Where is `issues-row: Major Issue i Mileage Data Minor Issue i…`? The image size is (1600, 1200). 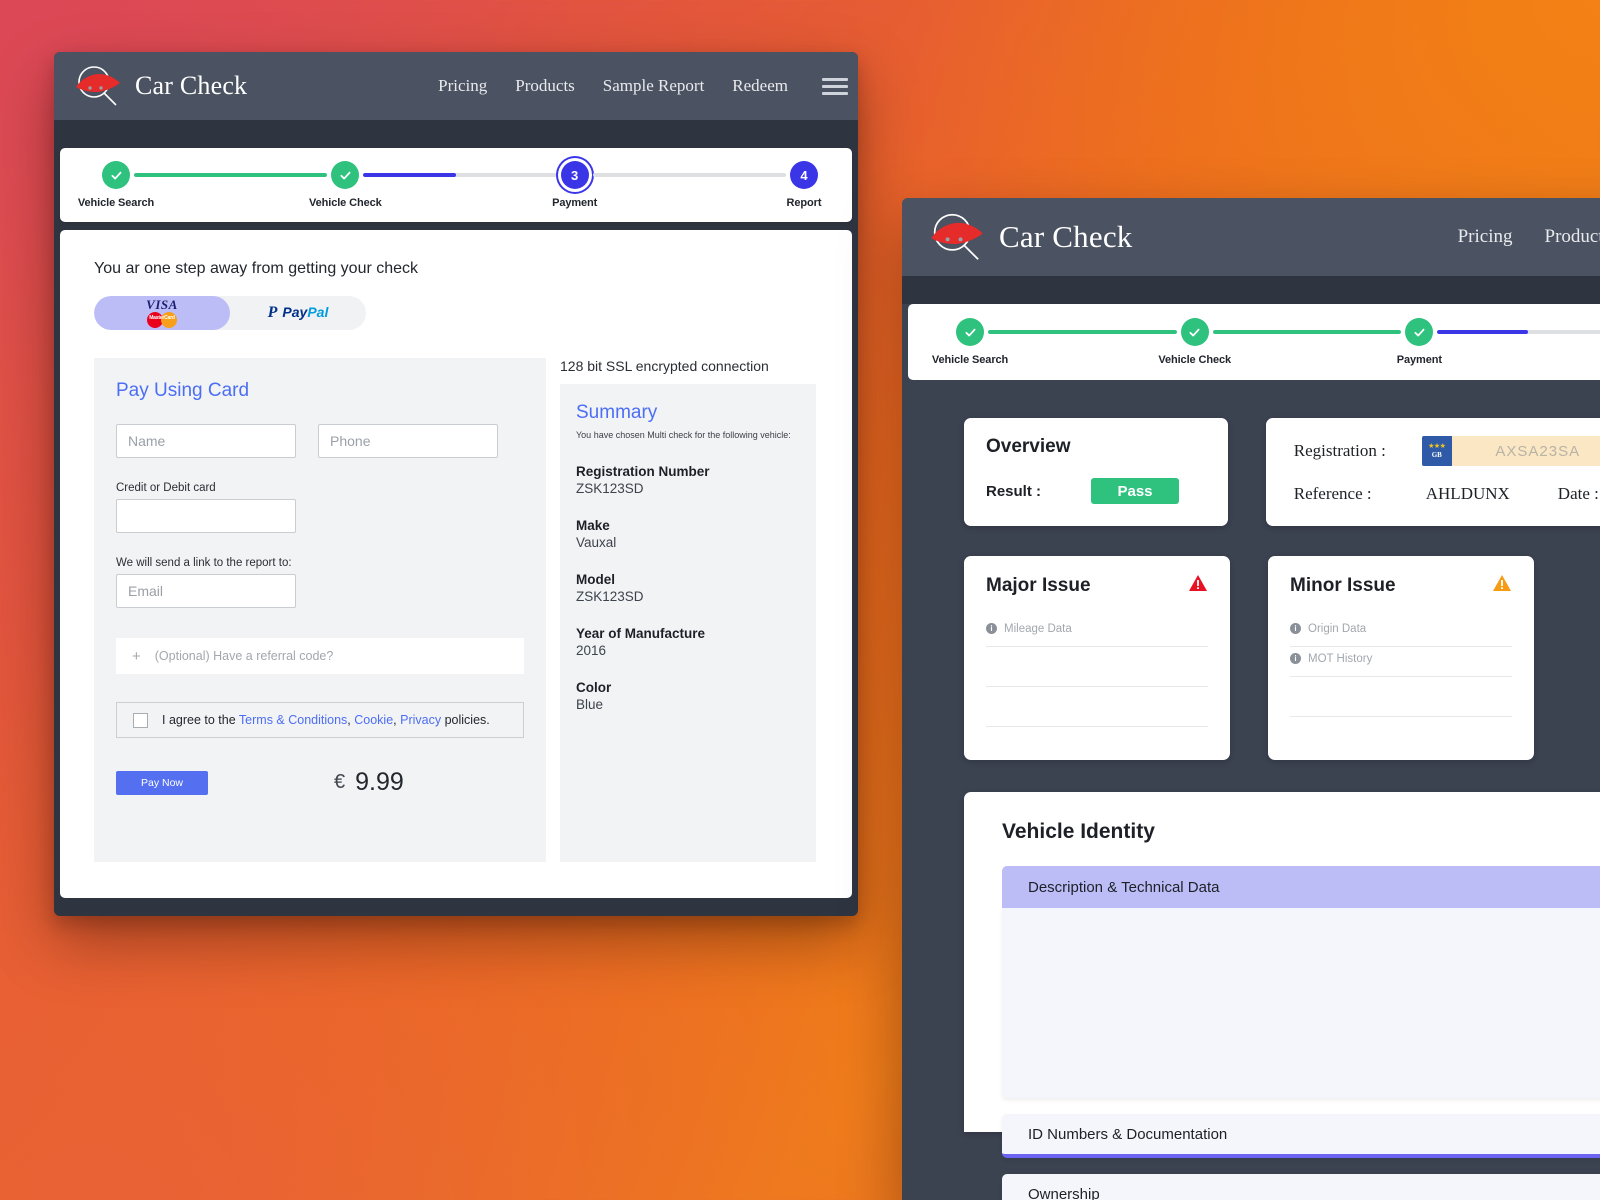 issues-row: Major Issue i Mileage Data Minor Issue i… is located at coordinates (1282, 658).